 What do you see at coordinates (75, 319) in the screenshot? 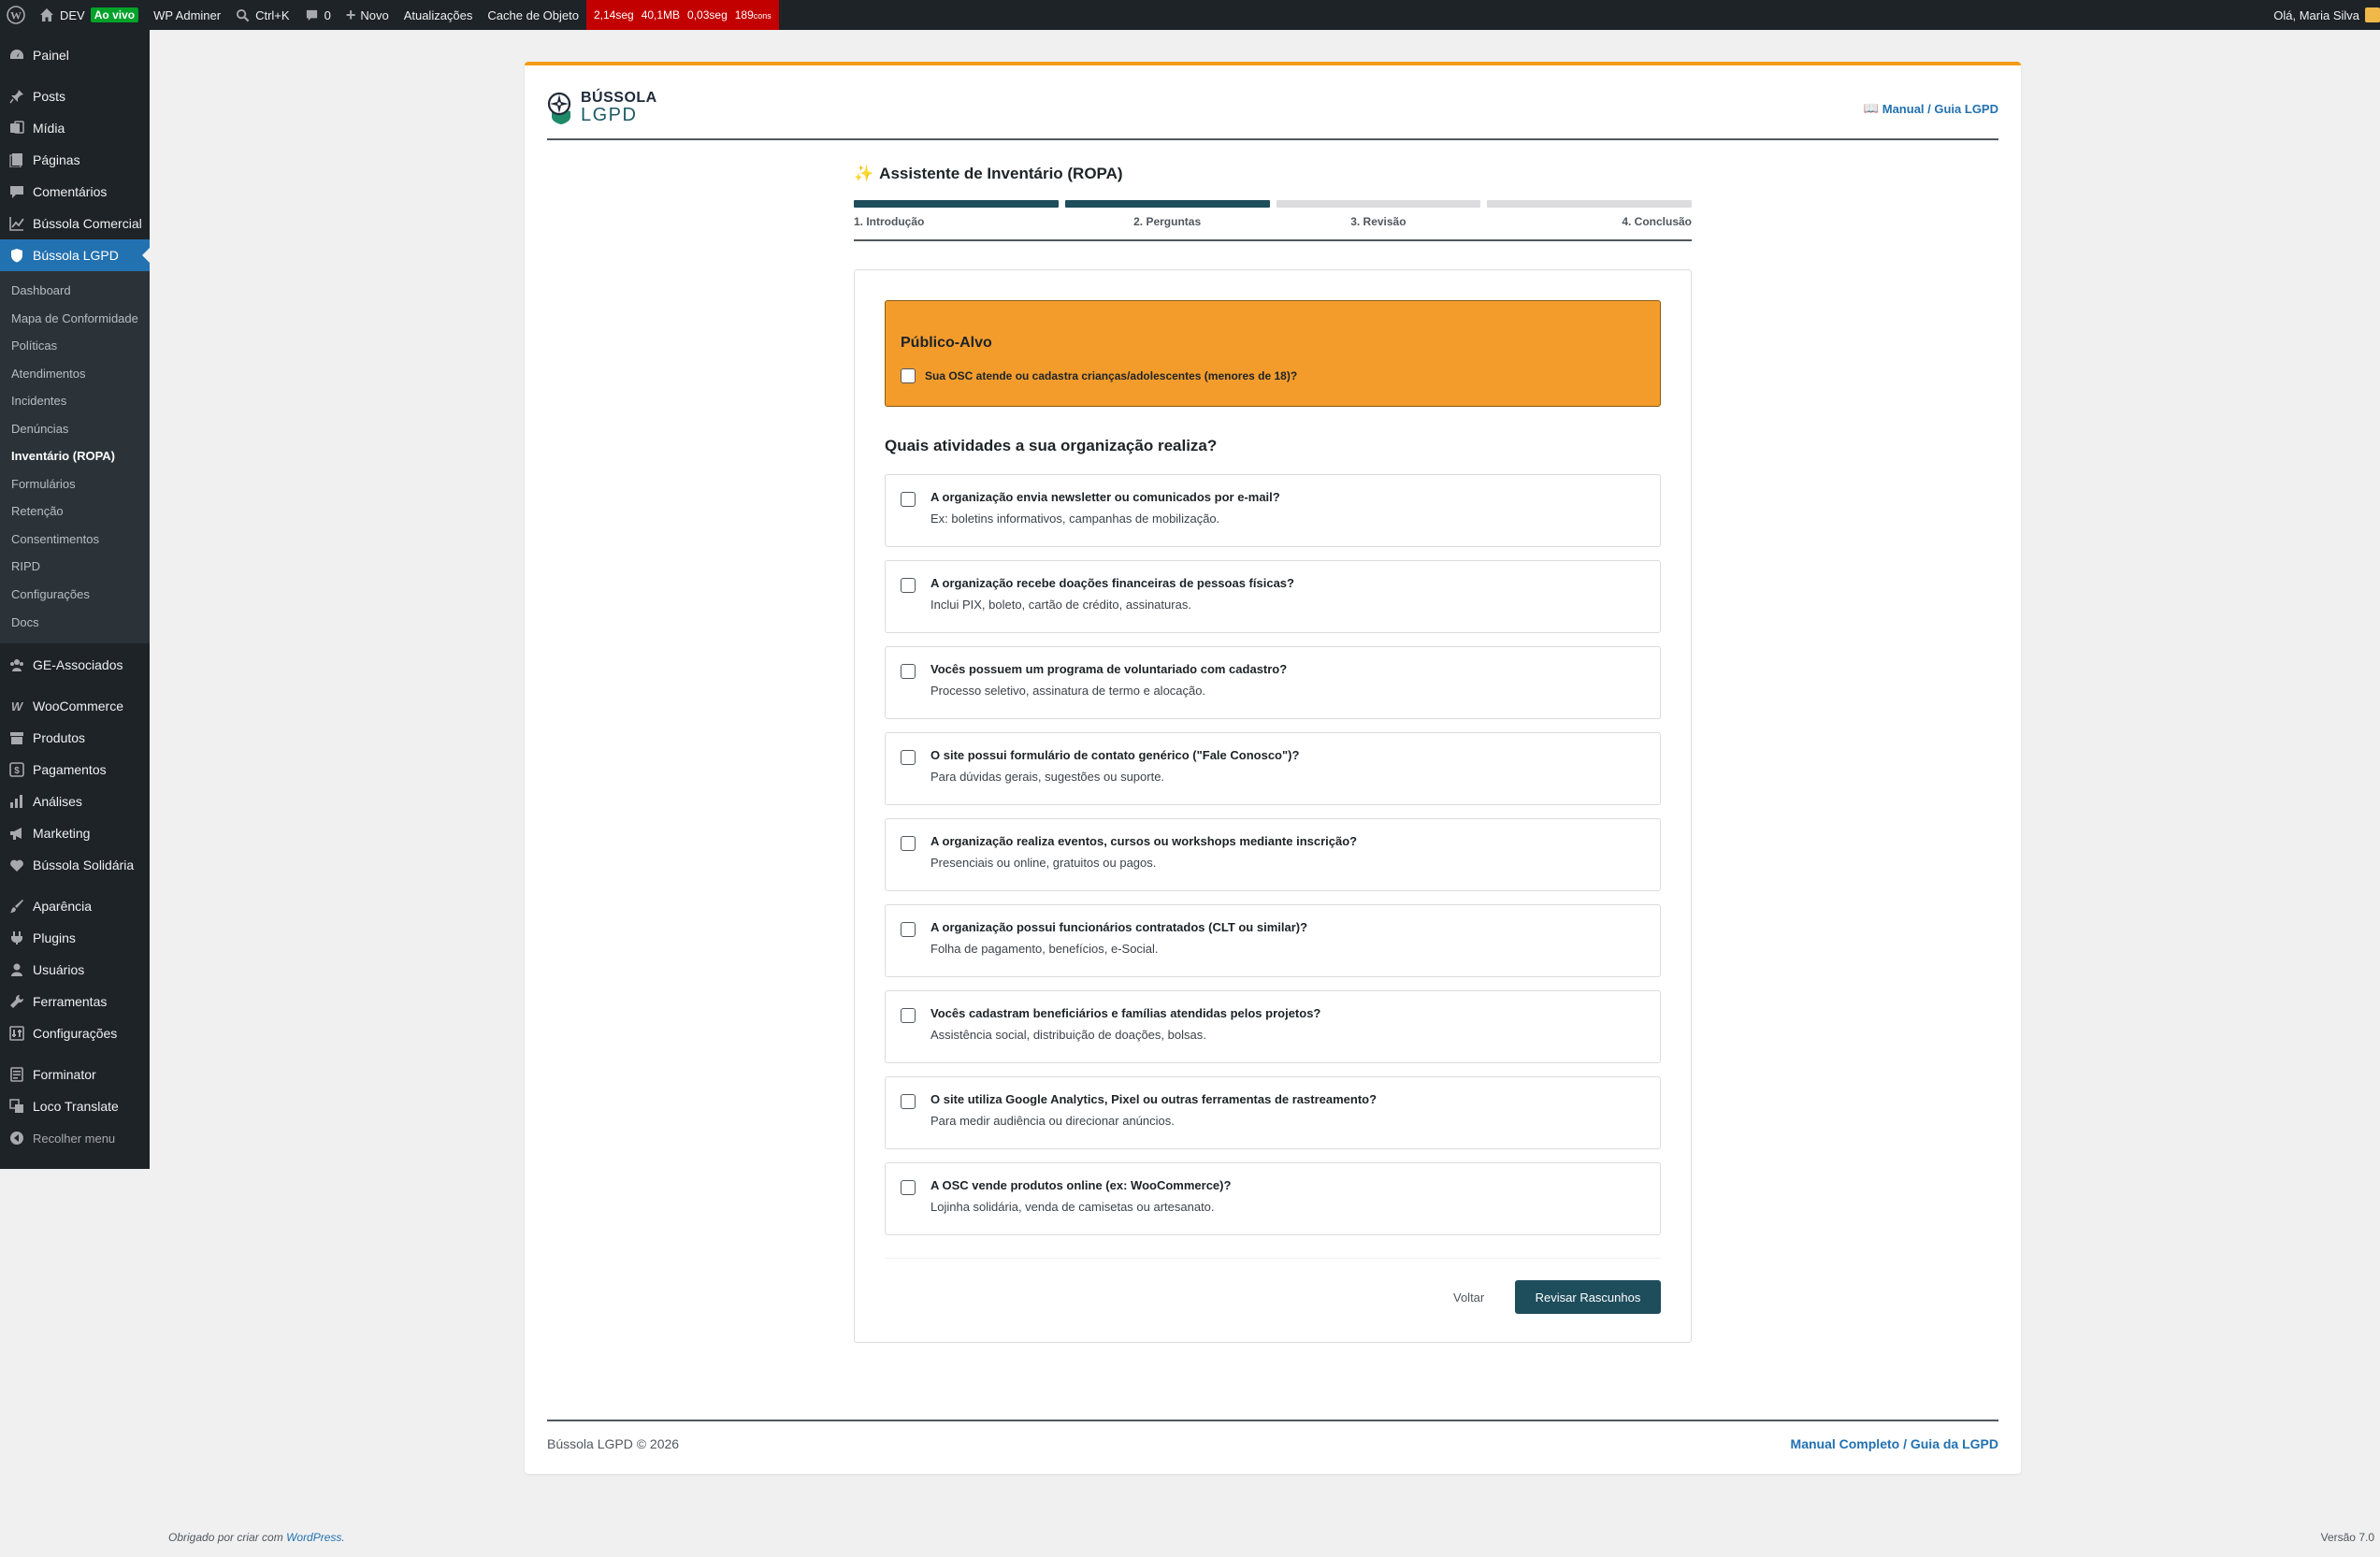
I see `submenu-item-mapa-conformidade: Mapa de Conformidade` at bounding box center [75, 319].